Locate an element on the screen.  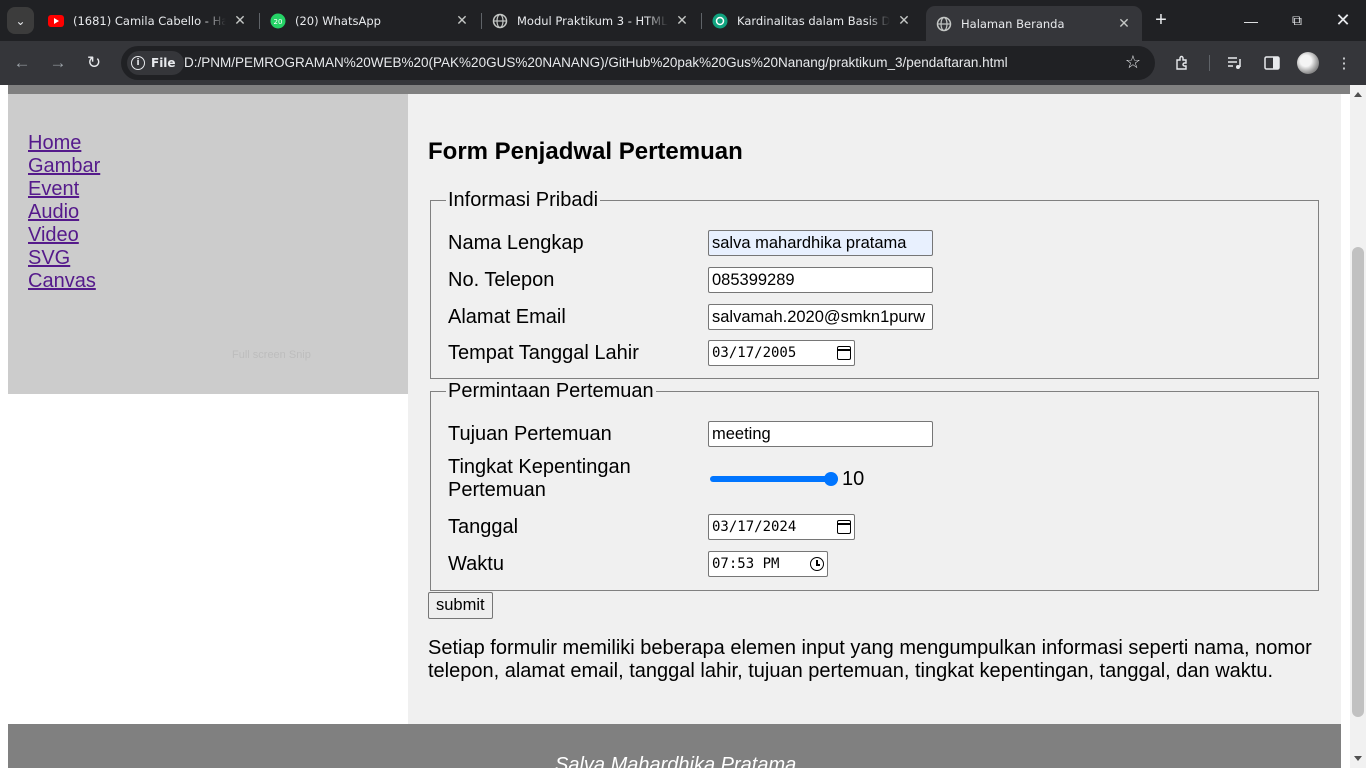
media-control-icon is located at coordinates (1235, 63).